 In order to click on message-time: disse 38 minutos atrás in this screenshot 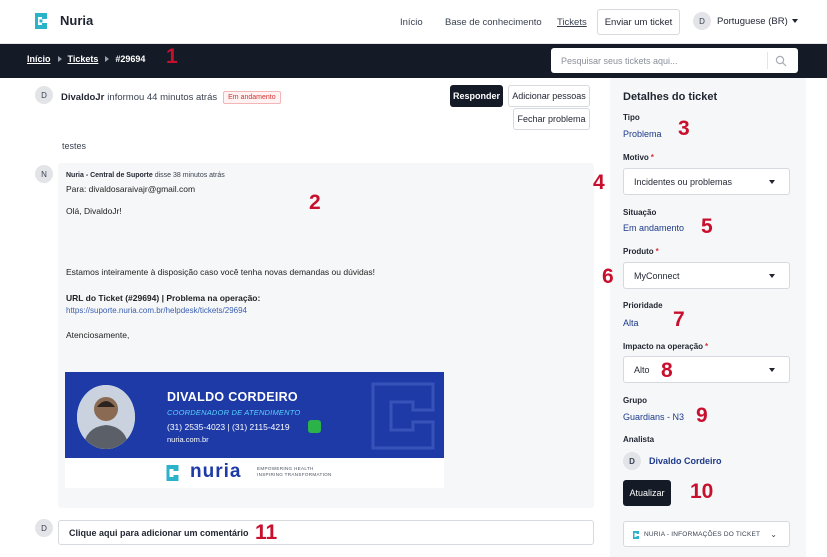, I will do `click(189, 175)`.